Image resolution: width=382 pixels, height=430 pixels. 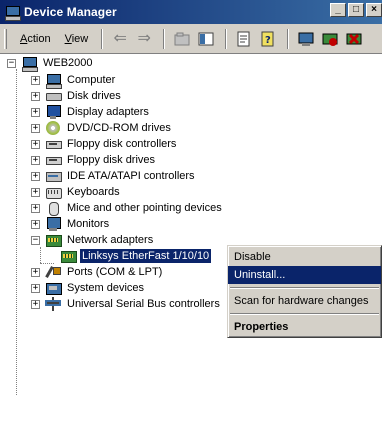 What do you see at coordinates (122, 144) in the screenshot?
I see `tree-item-label: Floppy disk controllers` at bounding box center [122, 144].